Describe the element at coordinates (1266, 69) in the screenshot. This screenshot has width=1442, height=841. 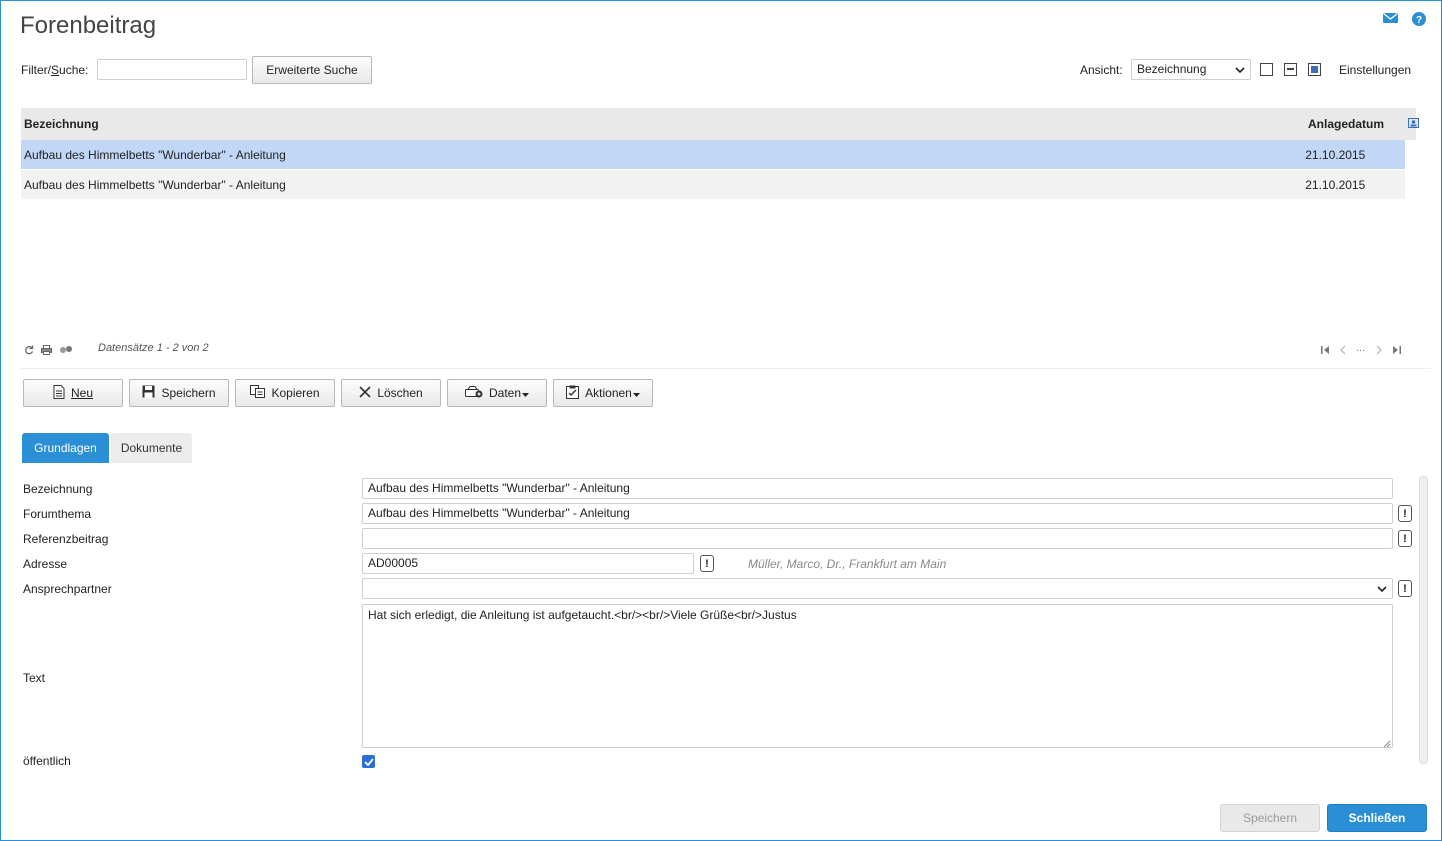
I see `view-single-icon` at that location.